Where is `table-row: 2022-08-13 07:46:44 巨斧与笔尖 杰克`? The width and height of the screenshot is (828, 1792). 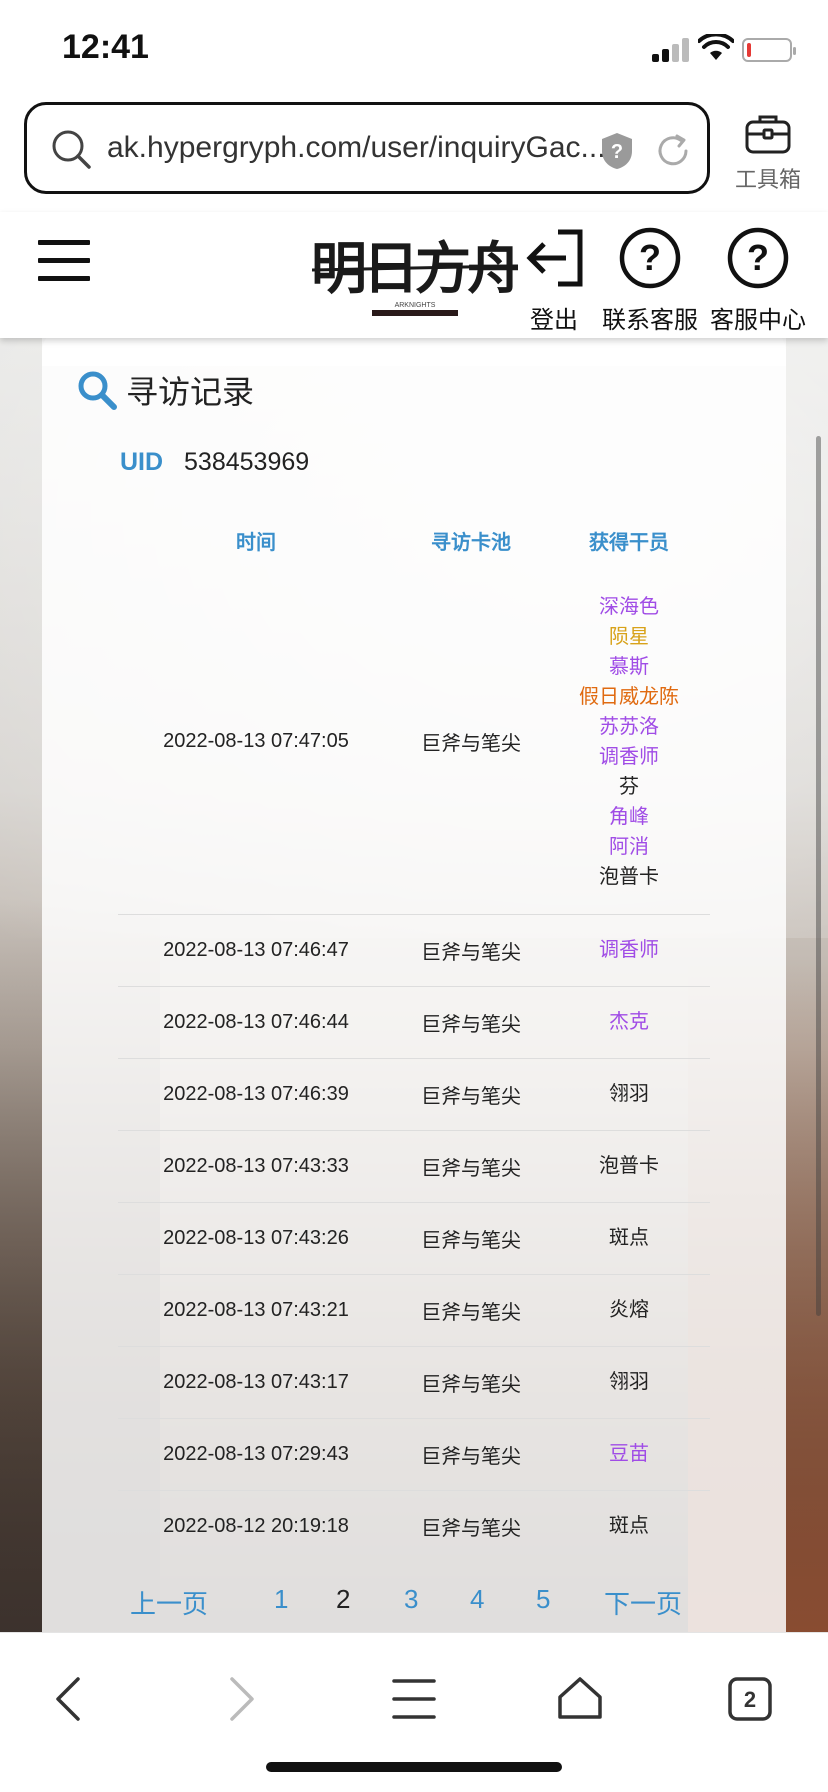
table-row: 2022-08-13 07:46:44 巨斧与笔尖 杰克 is located at coordinates (414, 1021).